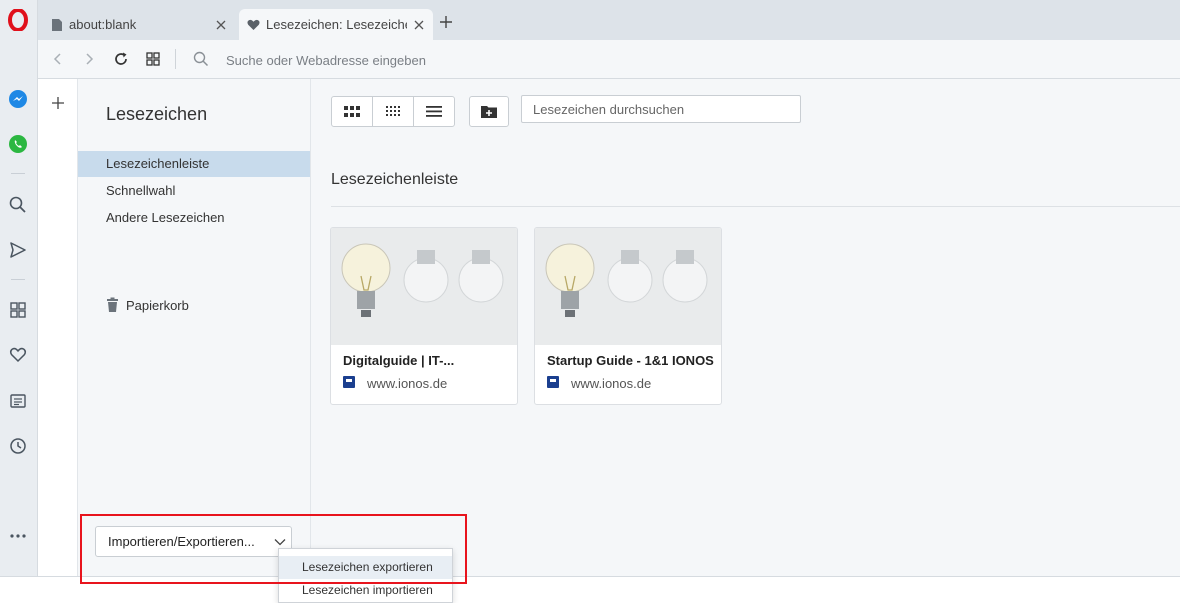 The image size is (1180, 603). Describe the element at coordinates (157, 305) in the screenshot. I see `trash-label: Papierkorb` at that location.